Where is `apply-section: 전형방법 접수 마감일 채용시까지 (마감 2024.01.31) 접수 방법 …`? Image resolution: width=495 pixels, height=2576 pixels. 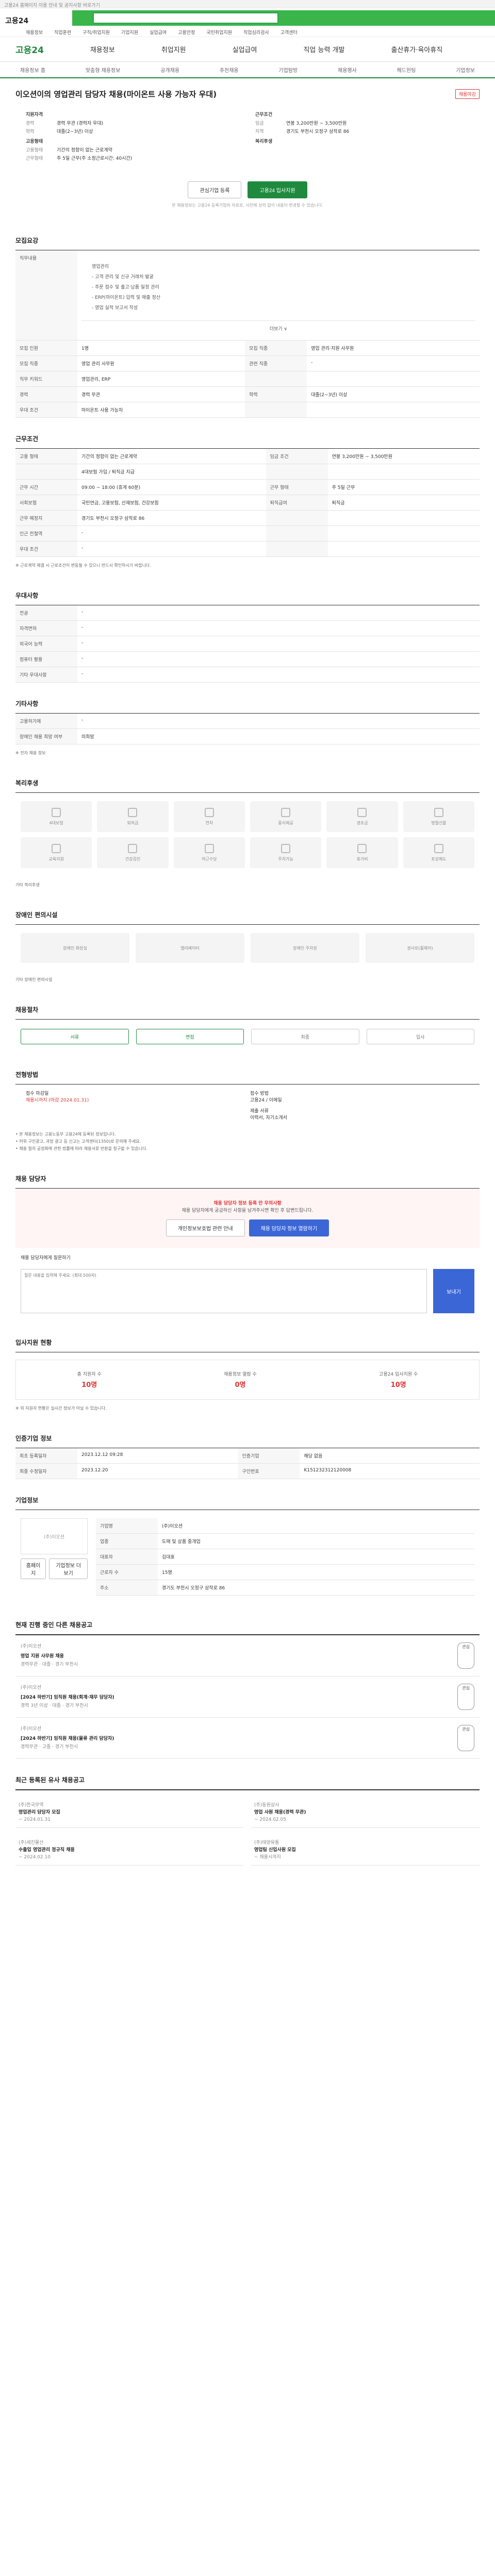 apply-section: 전형방법 접수 마감일 채용시까지 (마감 2024.01.31) 접수 방법 … is located at coordinates (247, 1106).